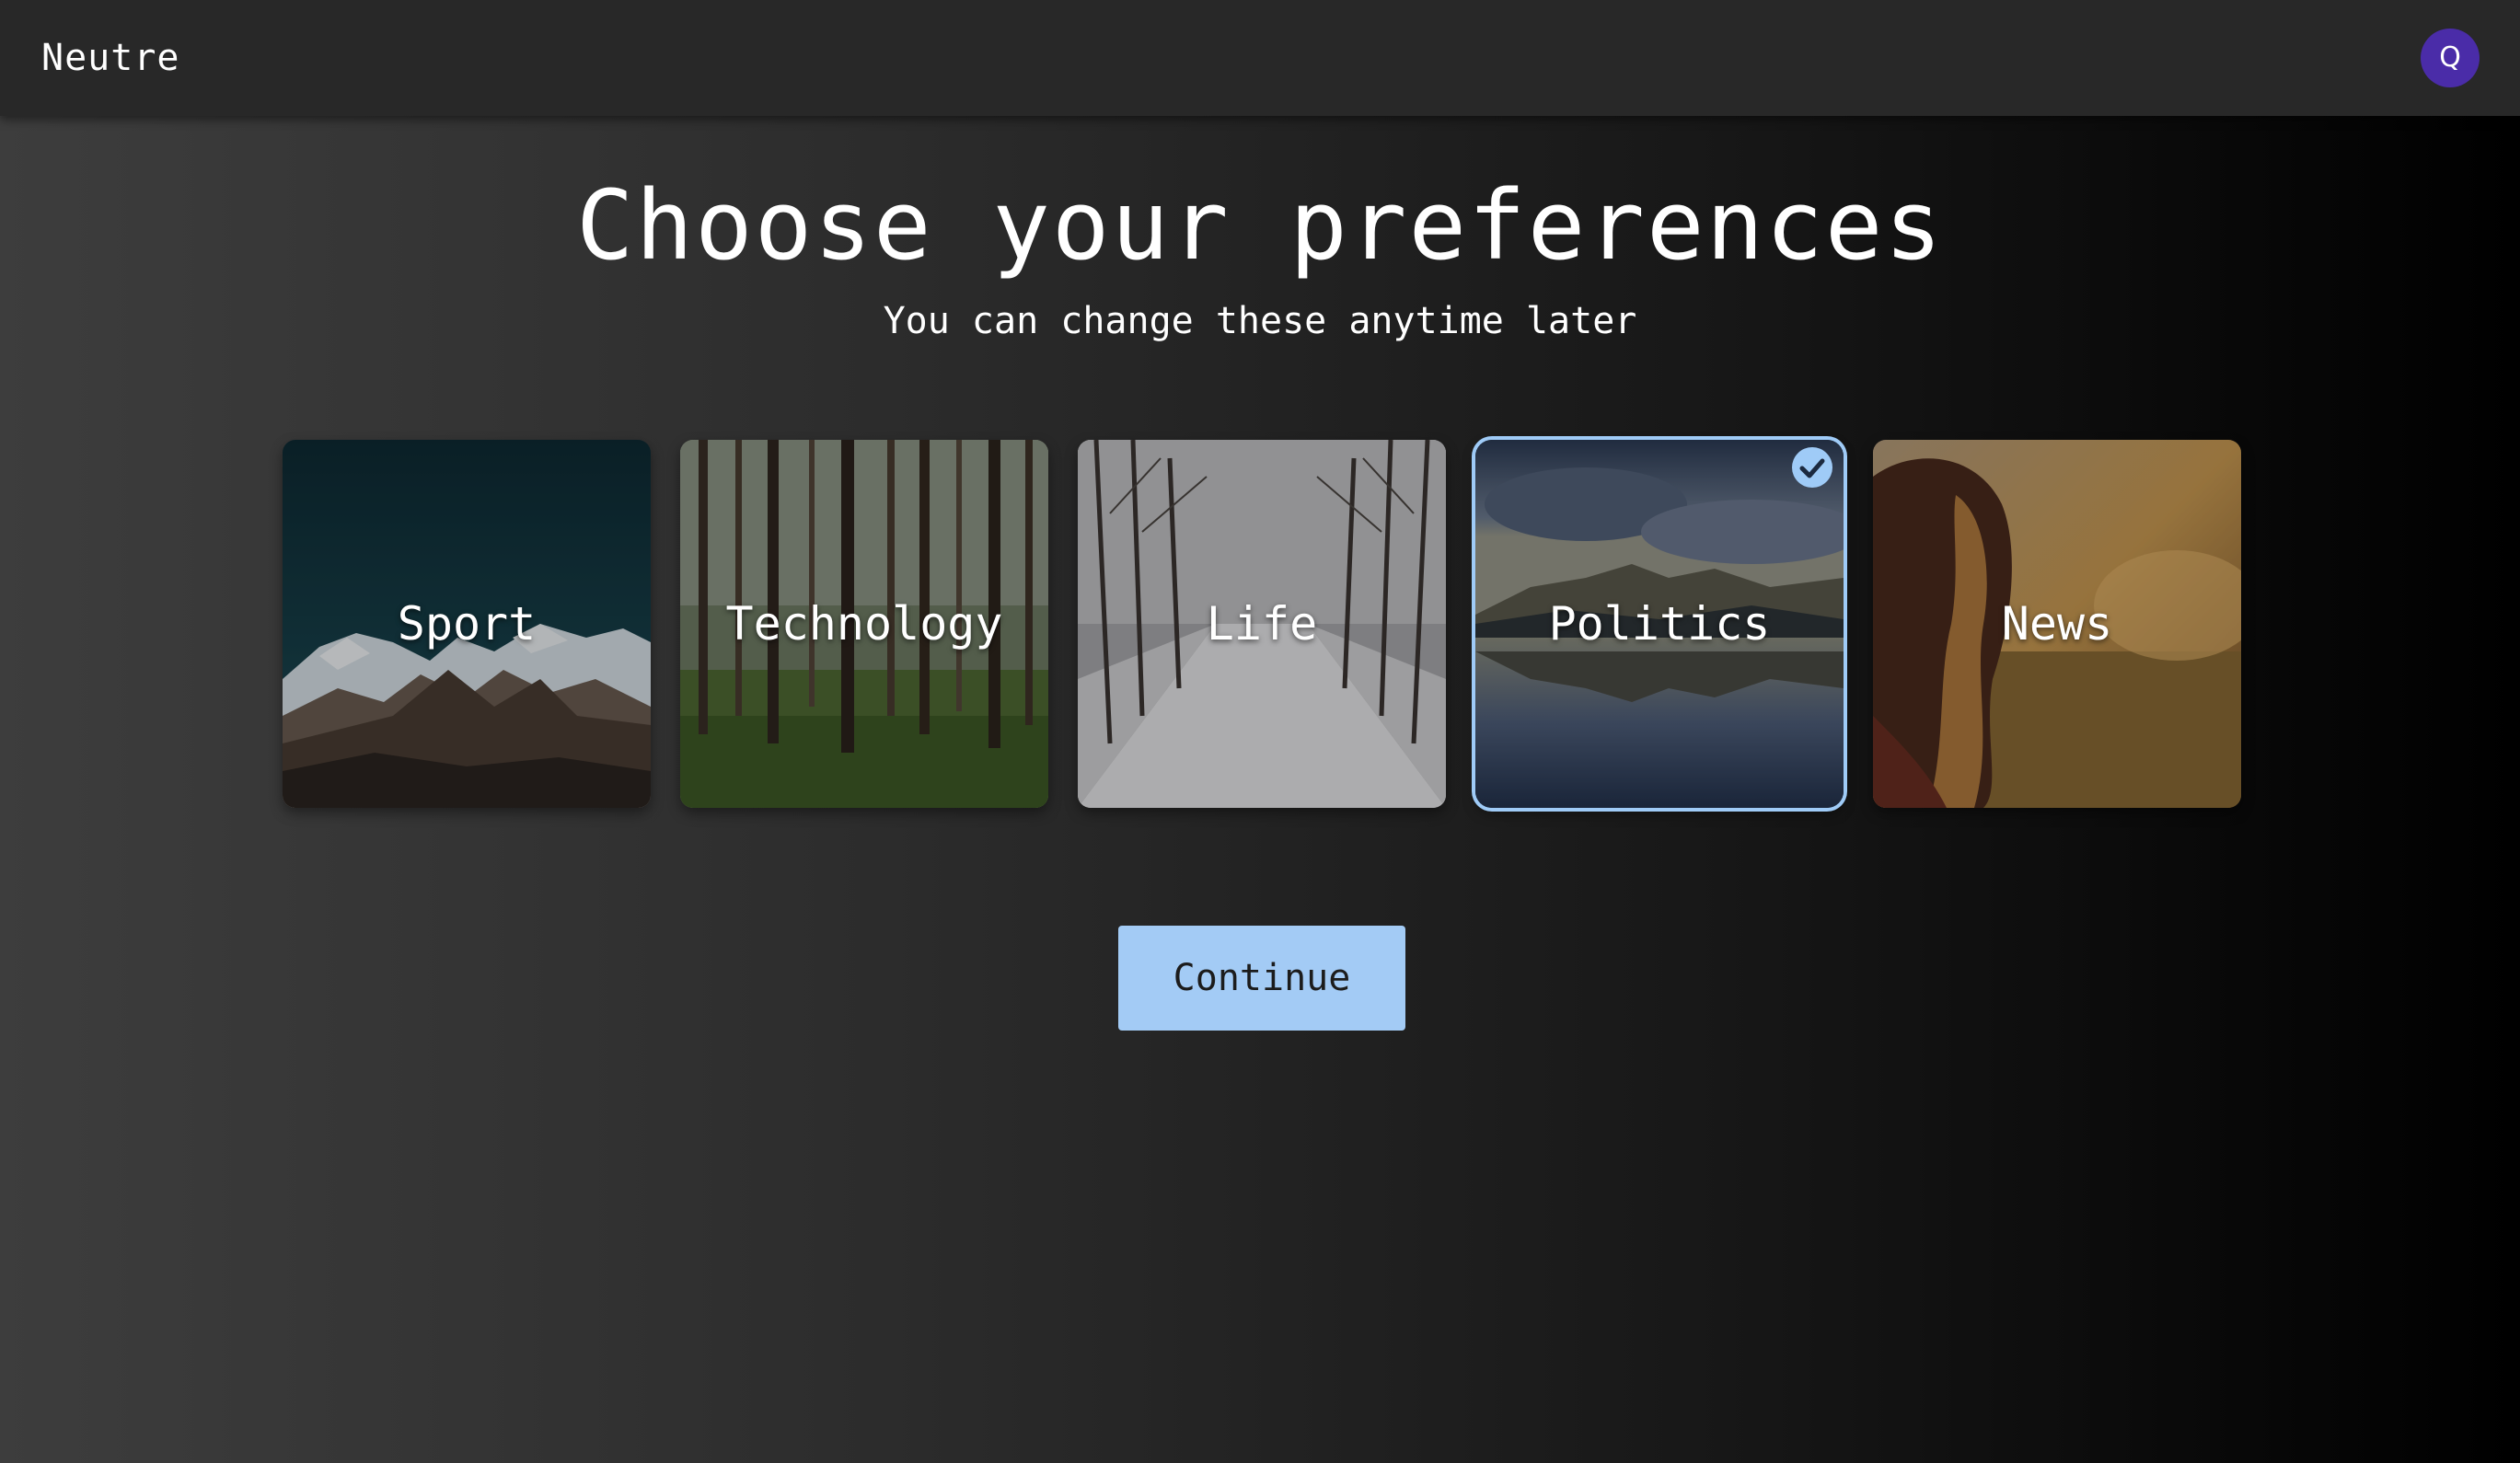 The image size is (2520, 1463). I want to click on category-card-news: News, so click(2057, 624).